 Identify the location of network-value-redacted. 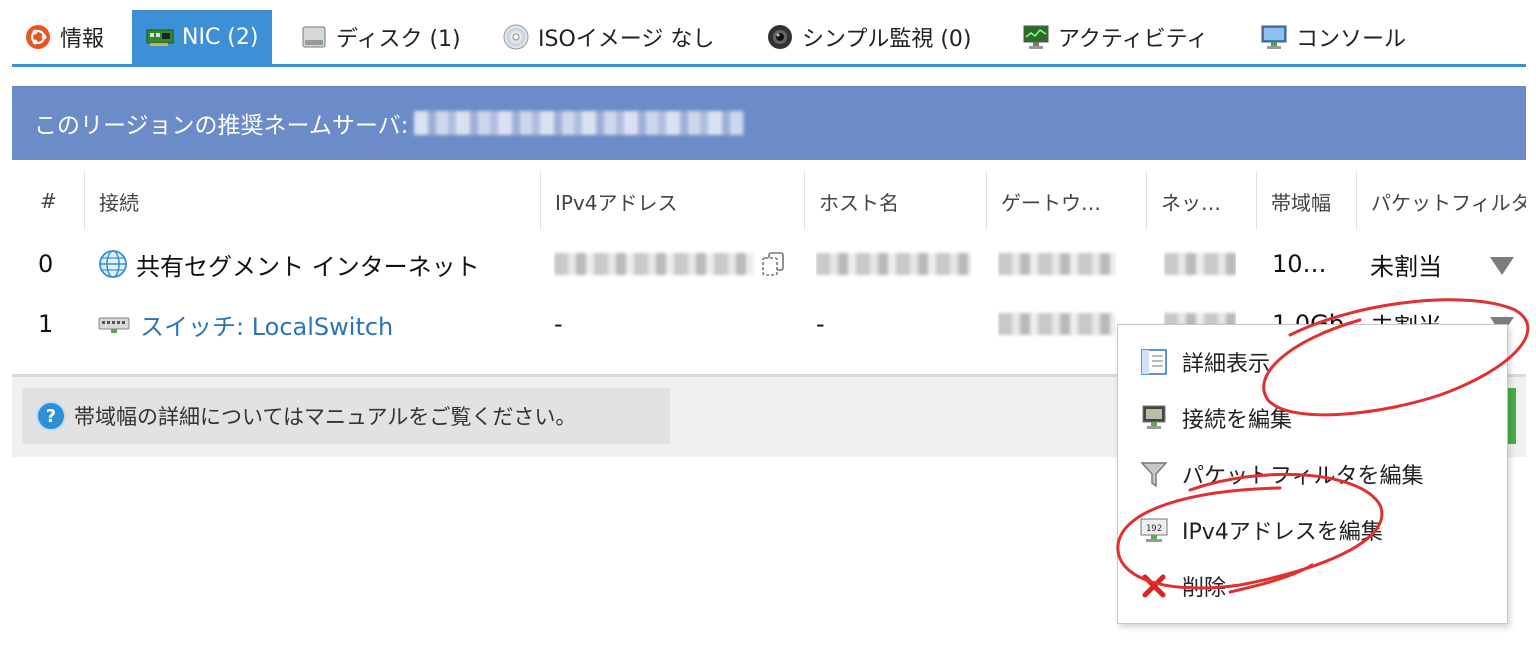
(1200, 264).